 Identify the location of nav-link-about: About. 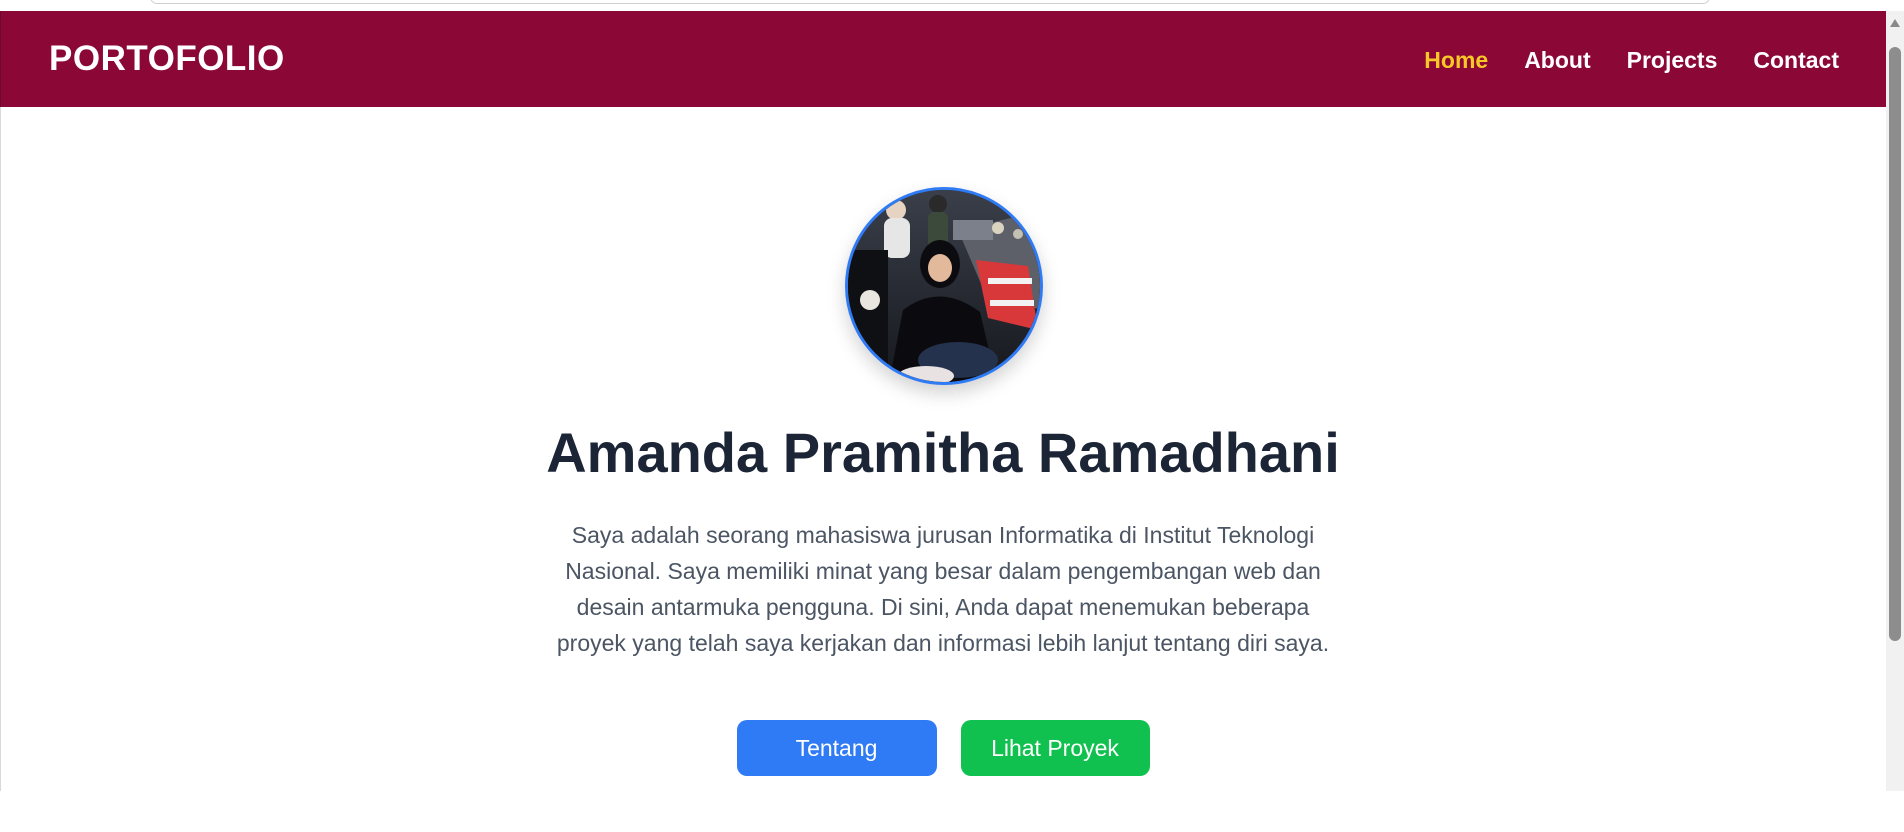
(1557, 60).